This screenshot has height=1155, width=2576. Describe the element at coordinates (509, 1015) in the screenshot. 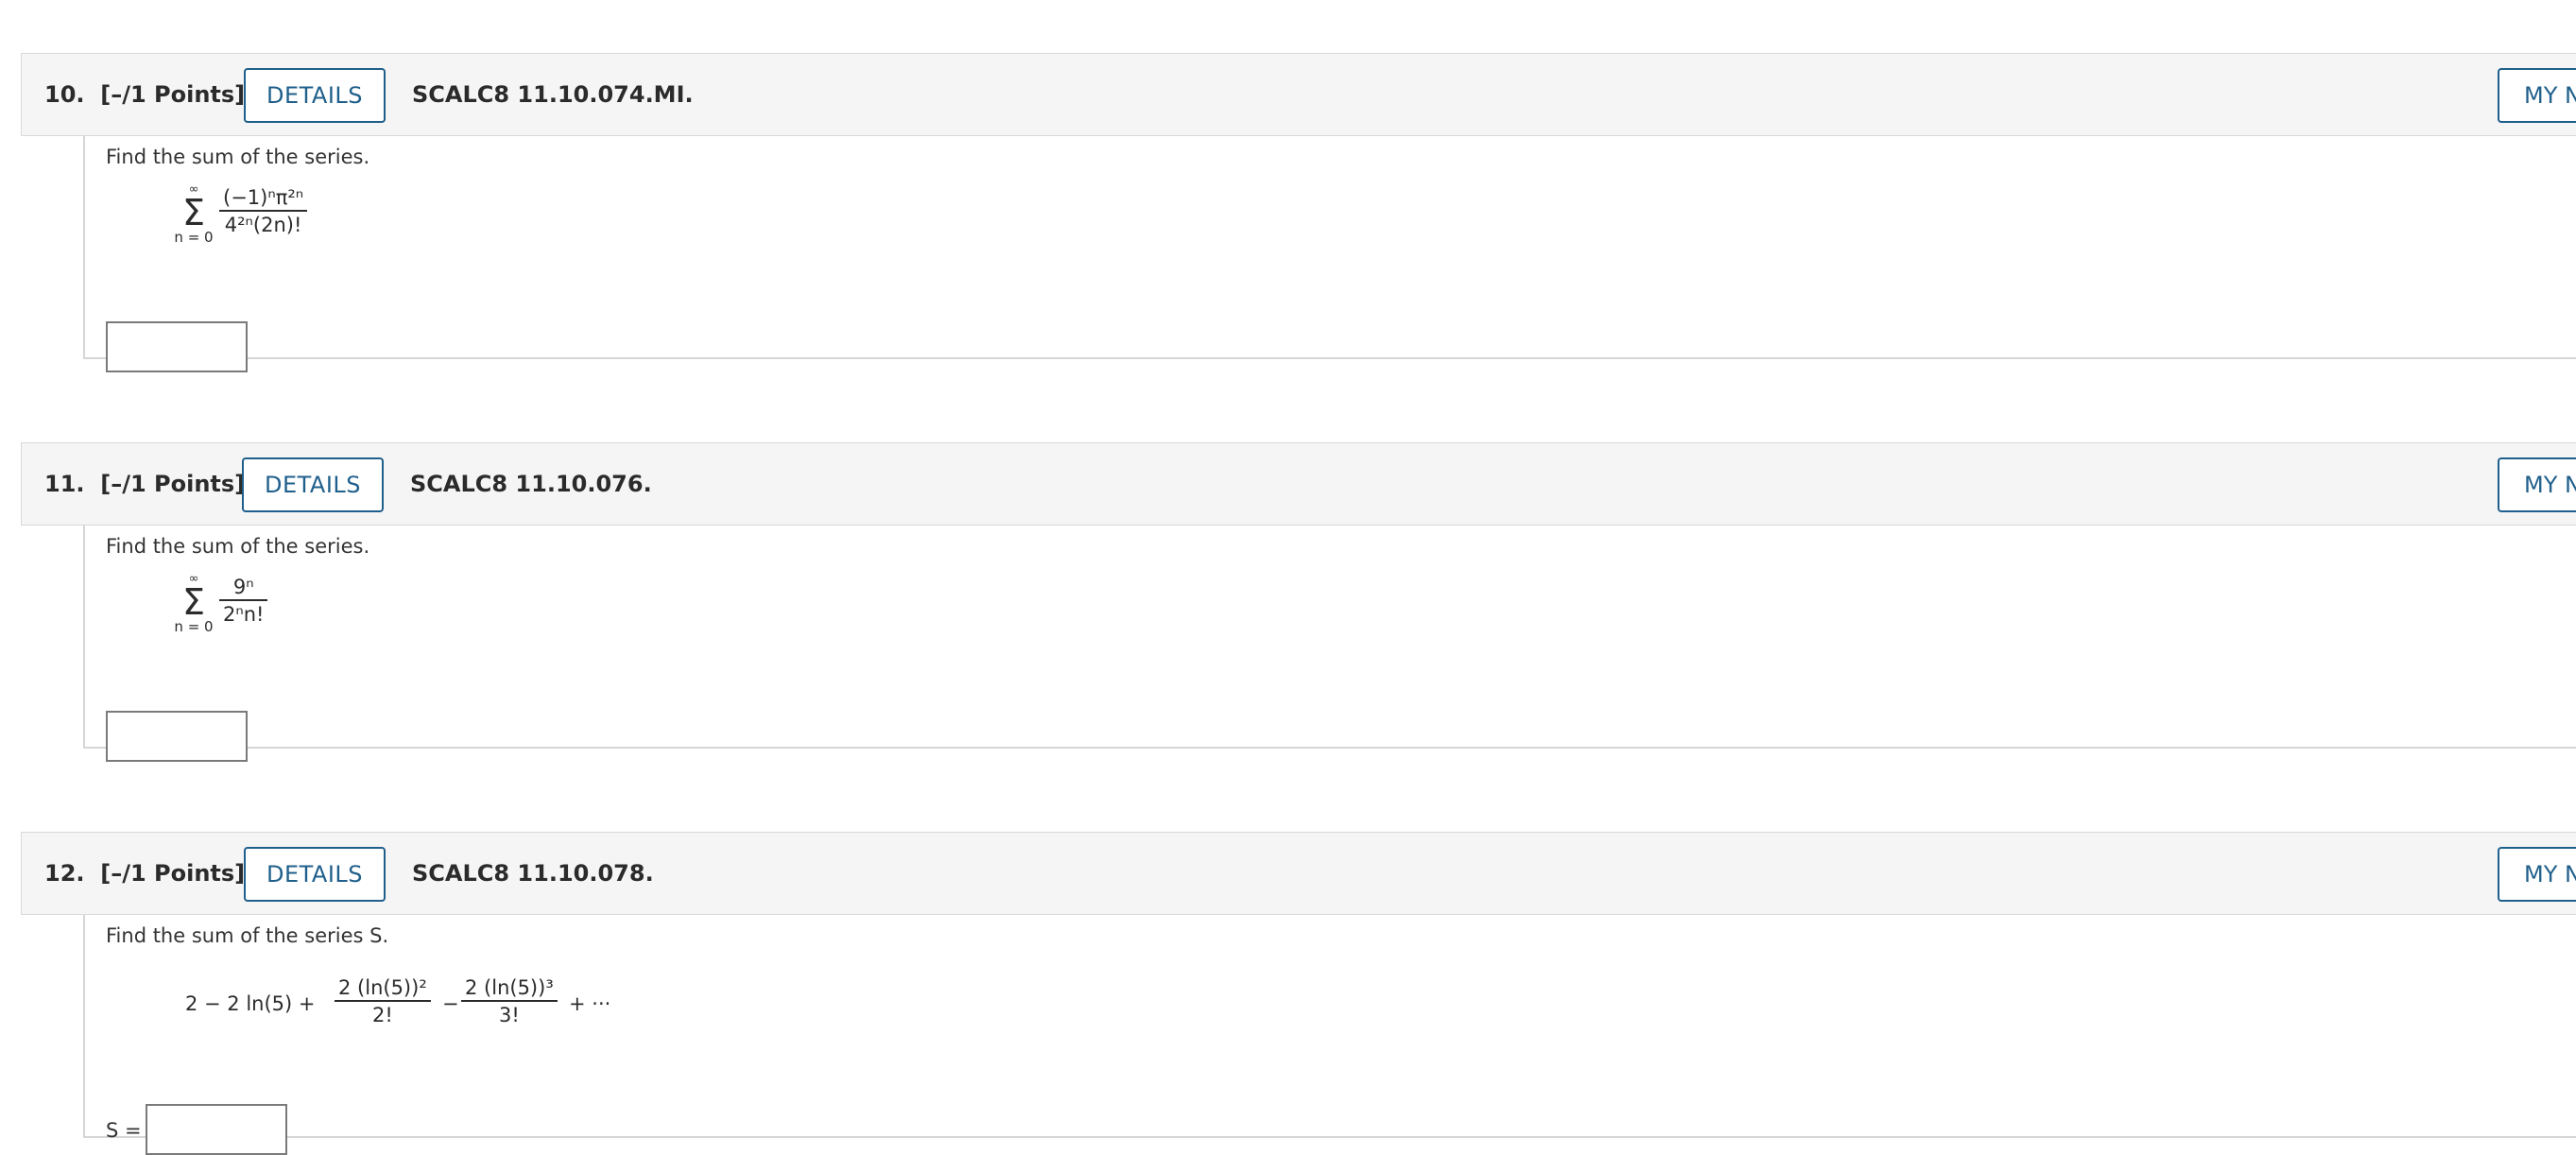

I see `term-3-denominator: 3!` at that location.